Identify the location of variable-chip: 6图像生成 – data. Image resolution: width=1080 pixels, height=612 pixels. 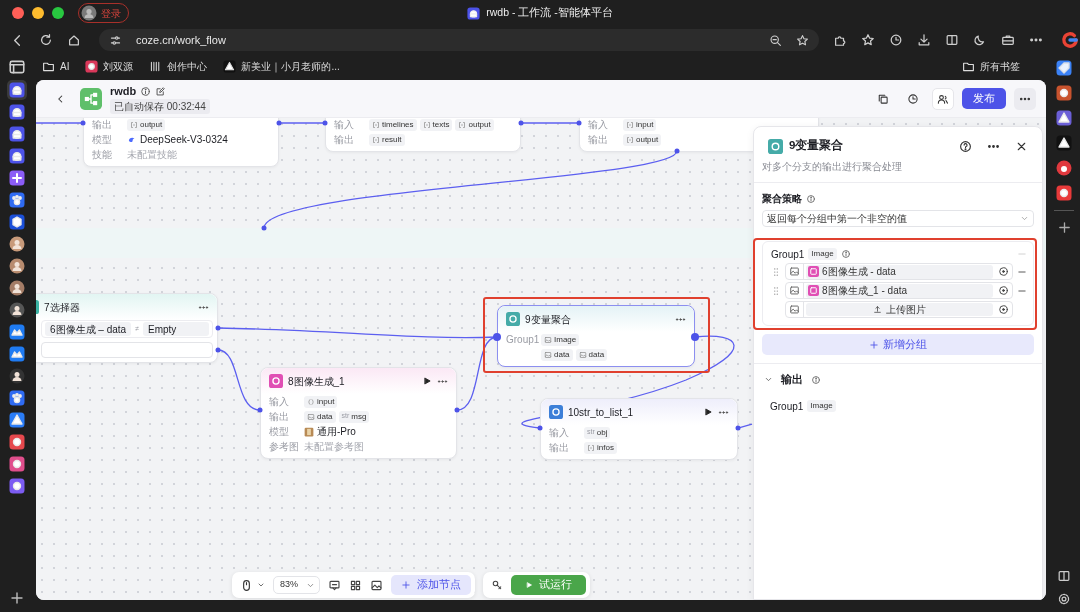
(88, 329).